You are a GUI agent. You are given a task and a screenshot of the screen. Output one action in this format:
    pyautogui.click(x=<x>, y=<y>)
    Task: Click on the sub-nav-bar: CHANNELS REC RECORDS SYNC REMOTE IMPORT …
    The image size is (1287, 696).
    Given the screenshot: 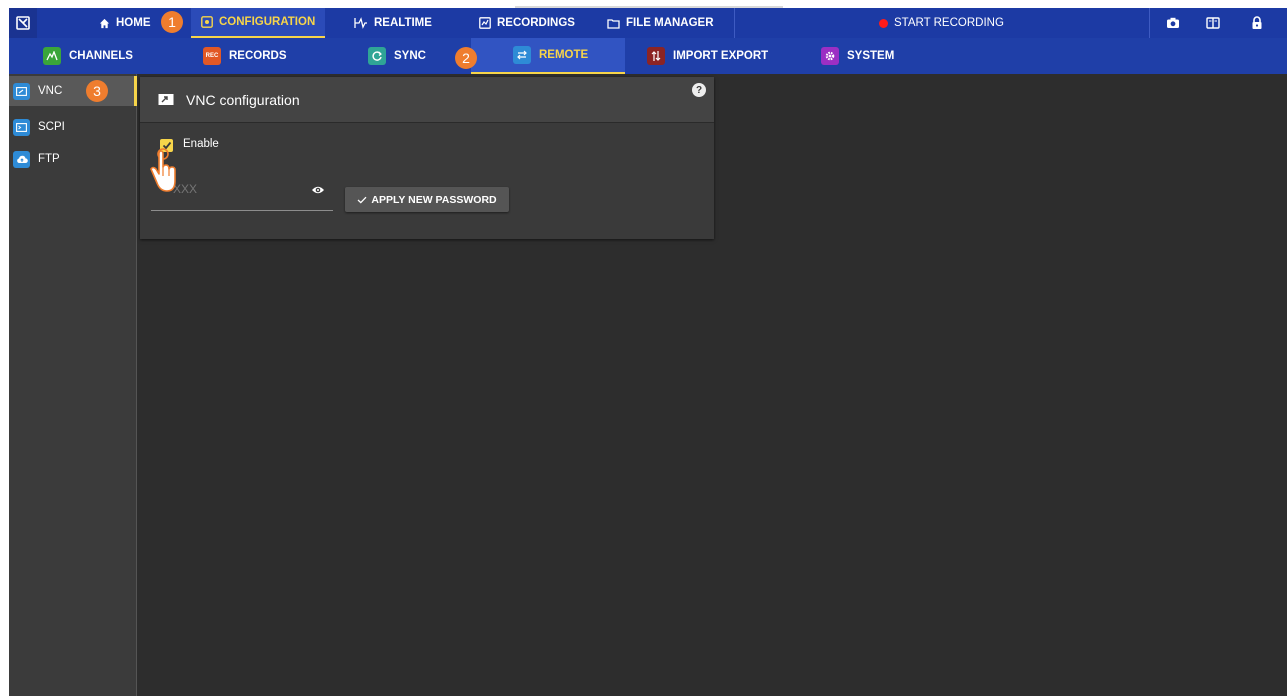 What is the action you would take?
    pyautogui.click(x=648, y=56)
    